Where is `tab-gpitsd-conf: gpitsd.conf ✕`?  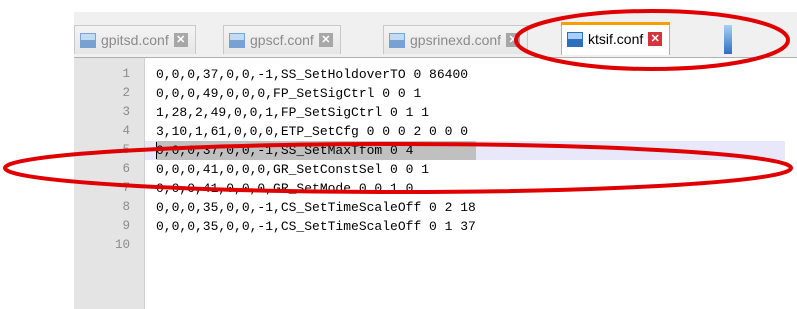 tab-gpitsd-conf: gpitsd.conf ✕ is located at coordinates (135, 39).